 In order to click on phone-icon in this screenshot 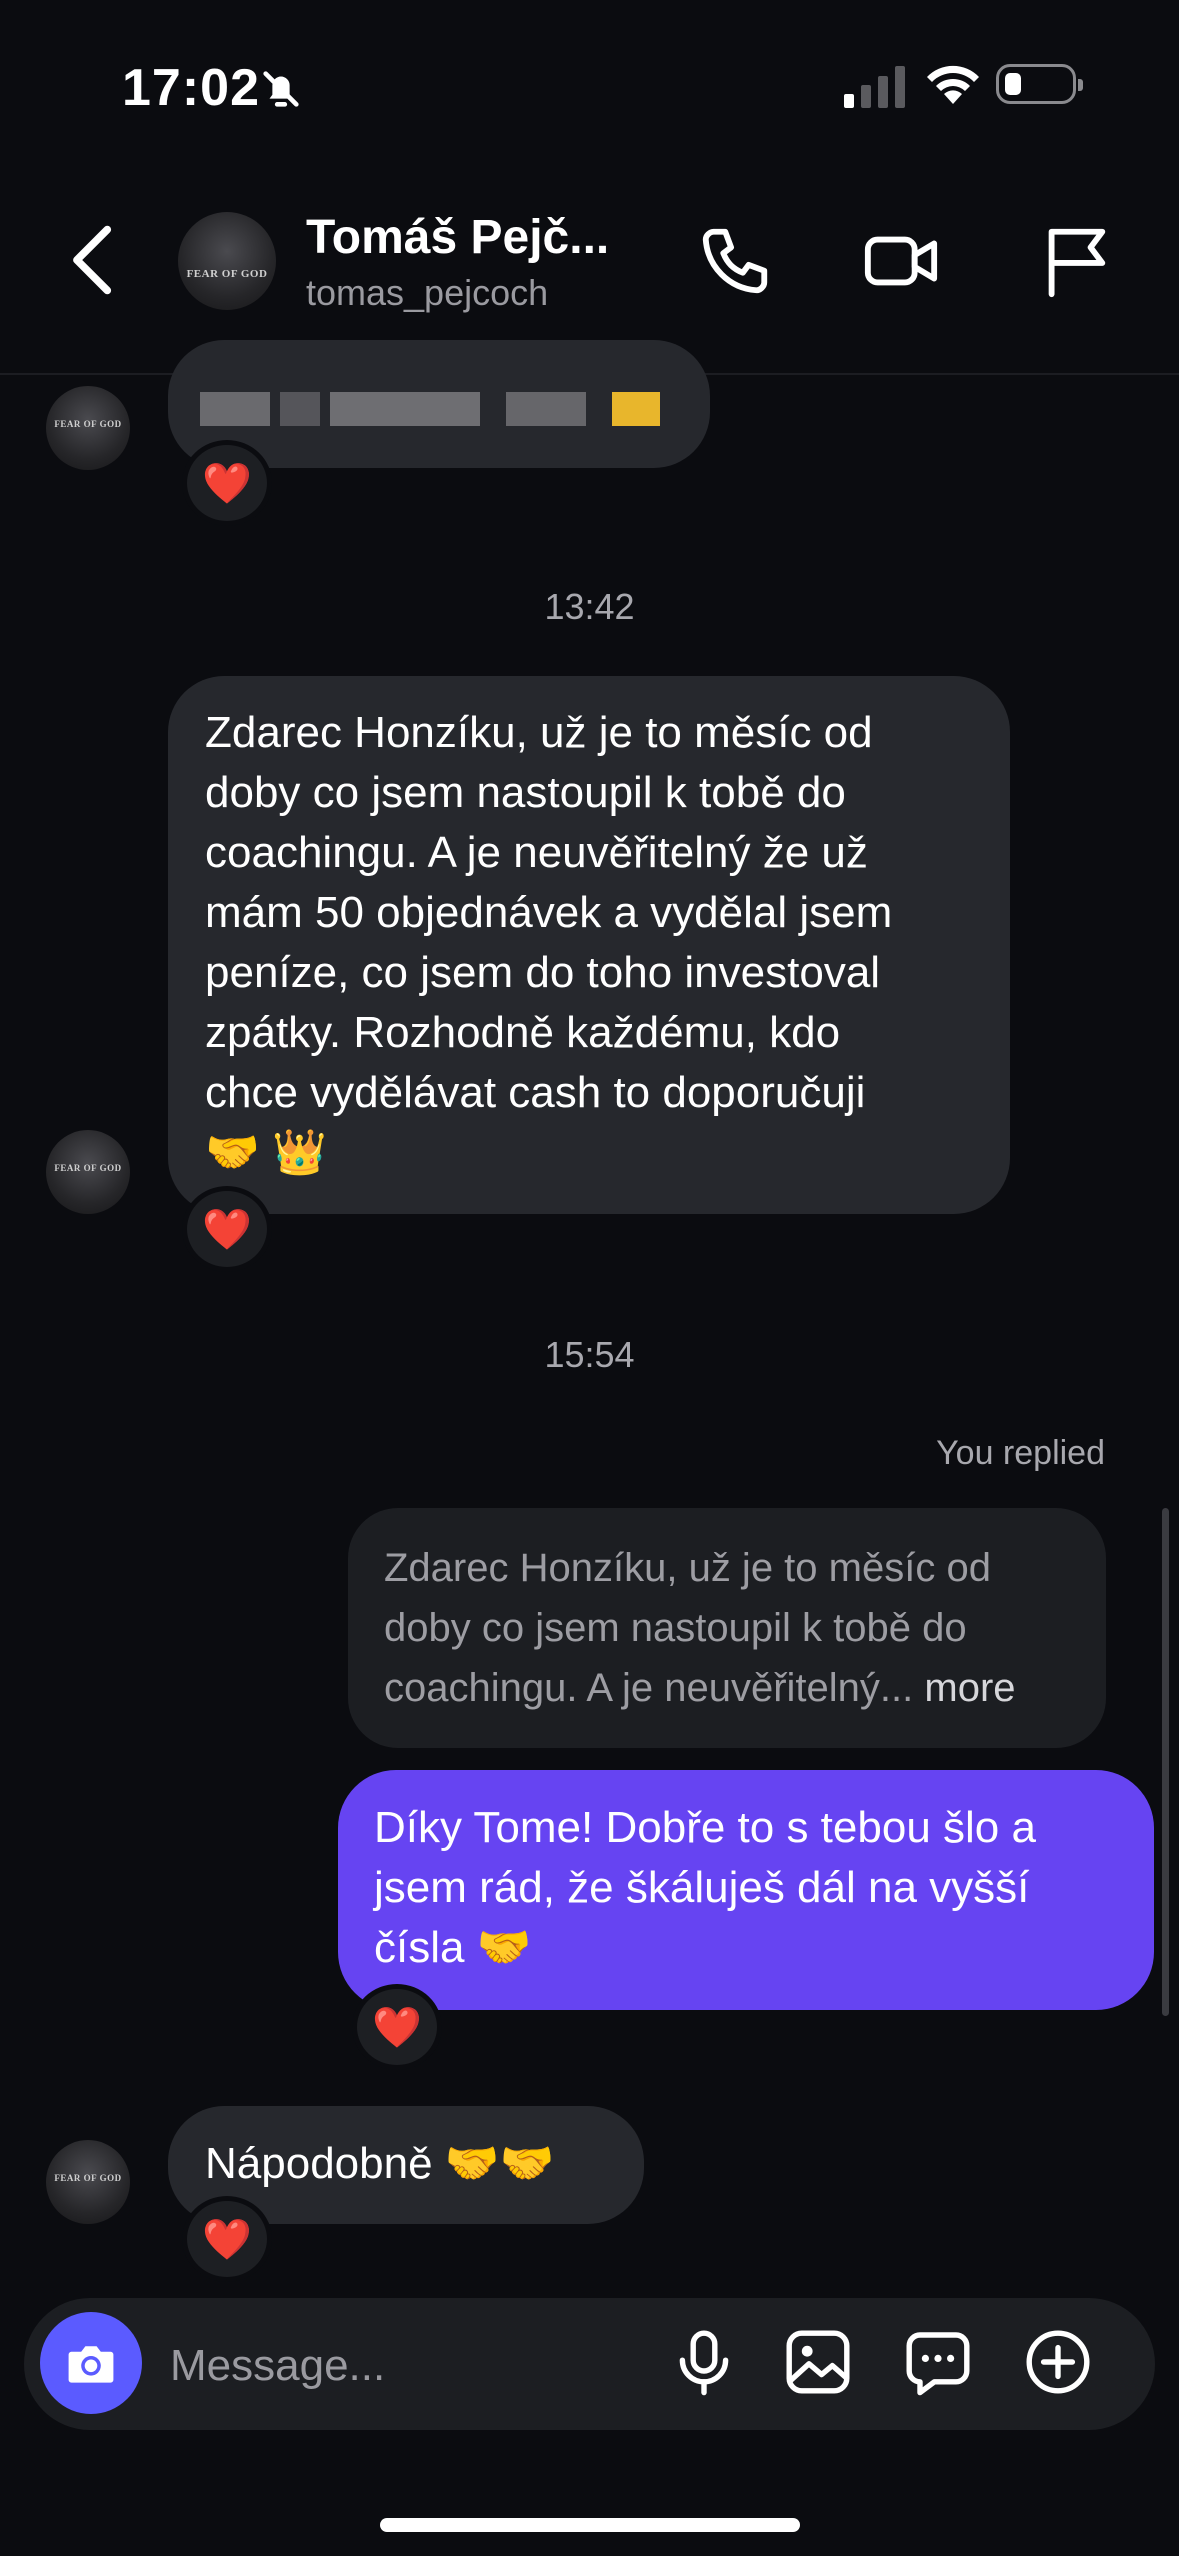, I will do `click(735, 261)`.